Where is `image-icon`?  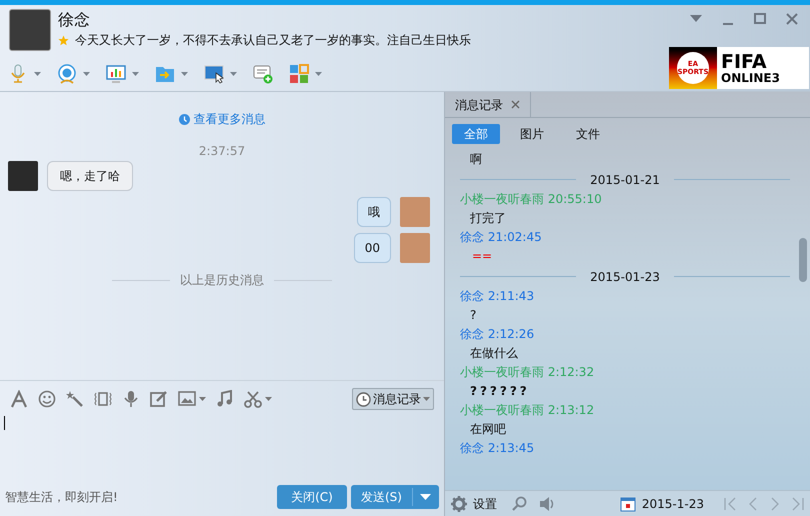
image-icon is located at coordinates (187, 399).